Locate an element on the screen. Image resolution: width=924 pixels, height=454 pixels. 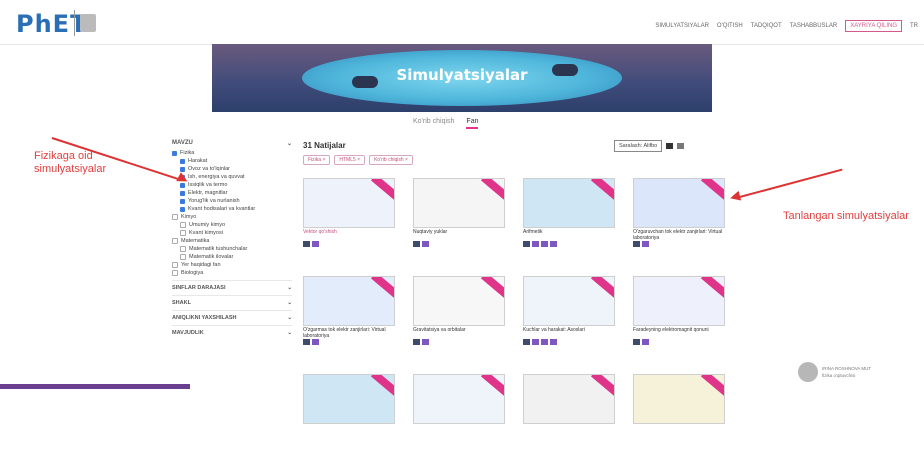
filter-checkbox-item: Matematik ilovalar is located at coordinates (232, 257).